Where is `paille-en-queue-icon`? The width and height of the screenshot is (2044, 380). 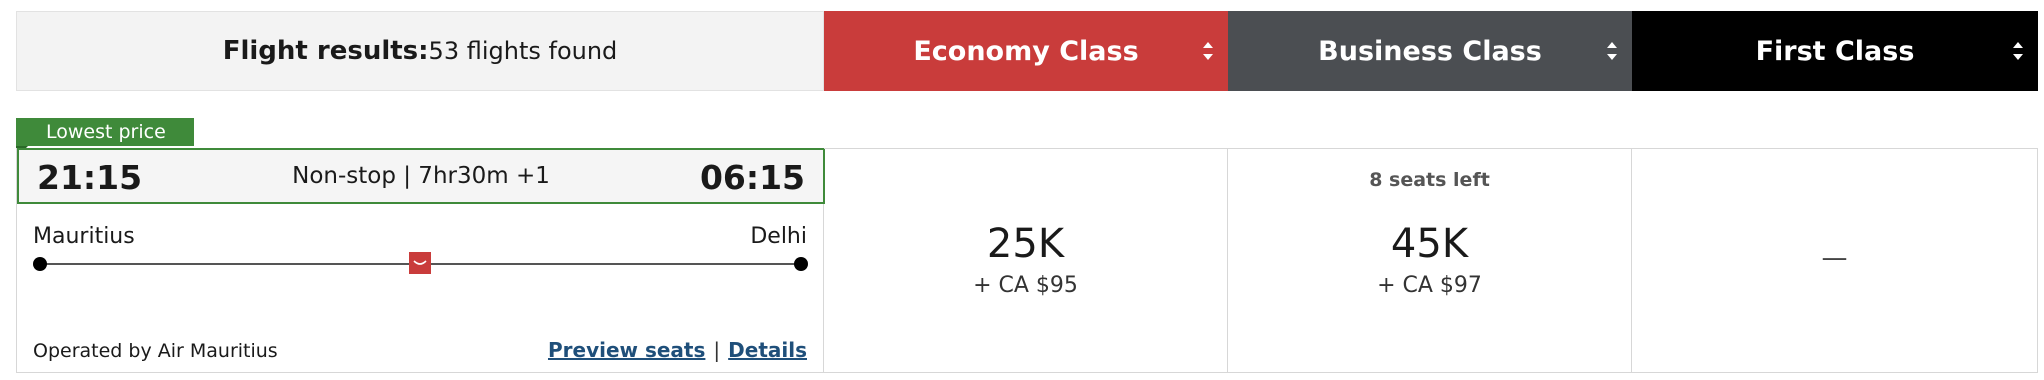
paille-en-queue-icon is located at coordinates (420, 262).